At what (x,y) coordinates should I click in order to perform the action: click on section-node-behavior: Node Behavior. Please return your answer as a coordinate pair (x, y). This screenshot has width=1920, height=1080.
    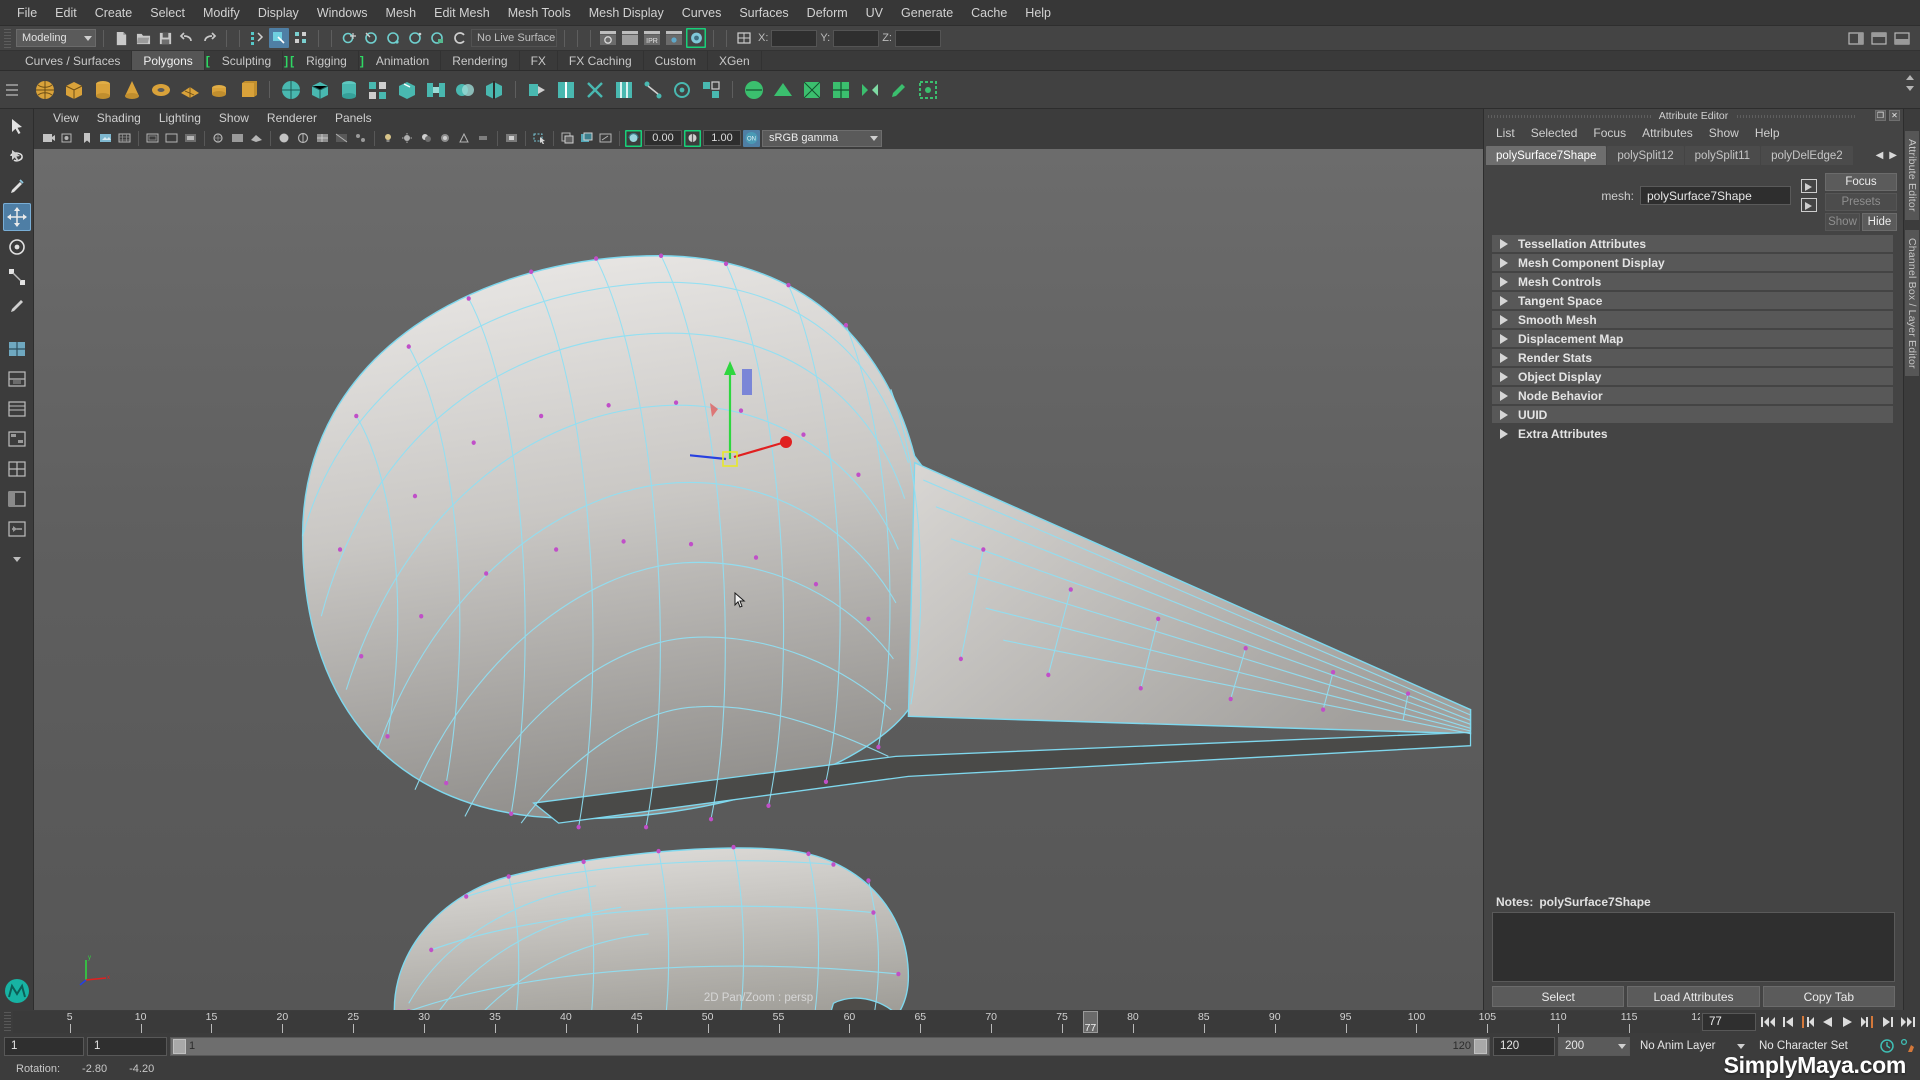
    Looking at the image, I should click on (1692, 395).